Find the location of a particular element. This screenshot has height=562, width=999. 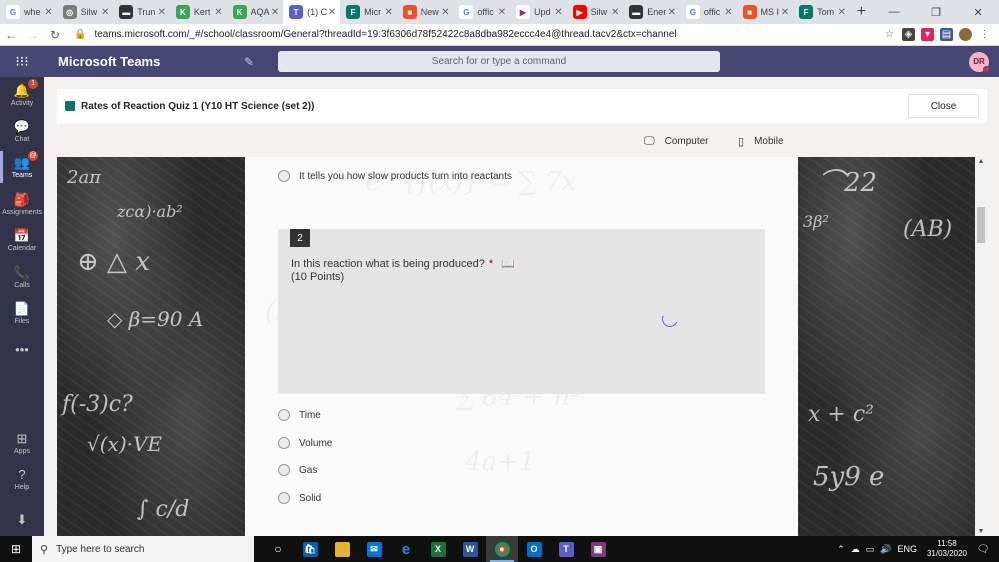

answer-option: Time is located at coordinates (299, 415).